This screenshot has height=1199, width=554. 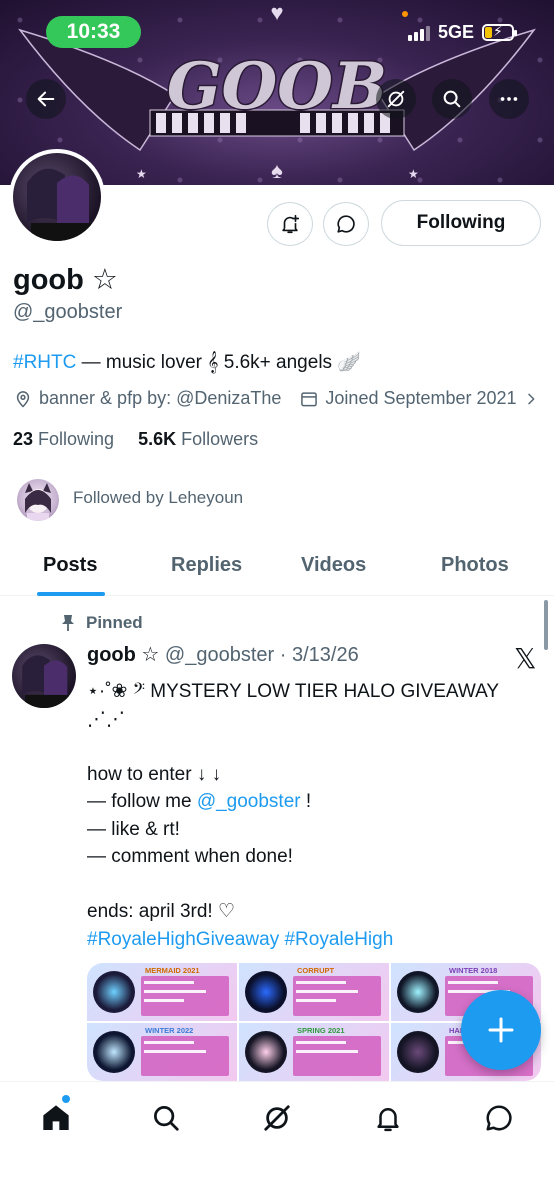 I want to click on status-indicators: 5GE ⚡, so click(x=462, y=32).